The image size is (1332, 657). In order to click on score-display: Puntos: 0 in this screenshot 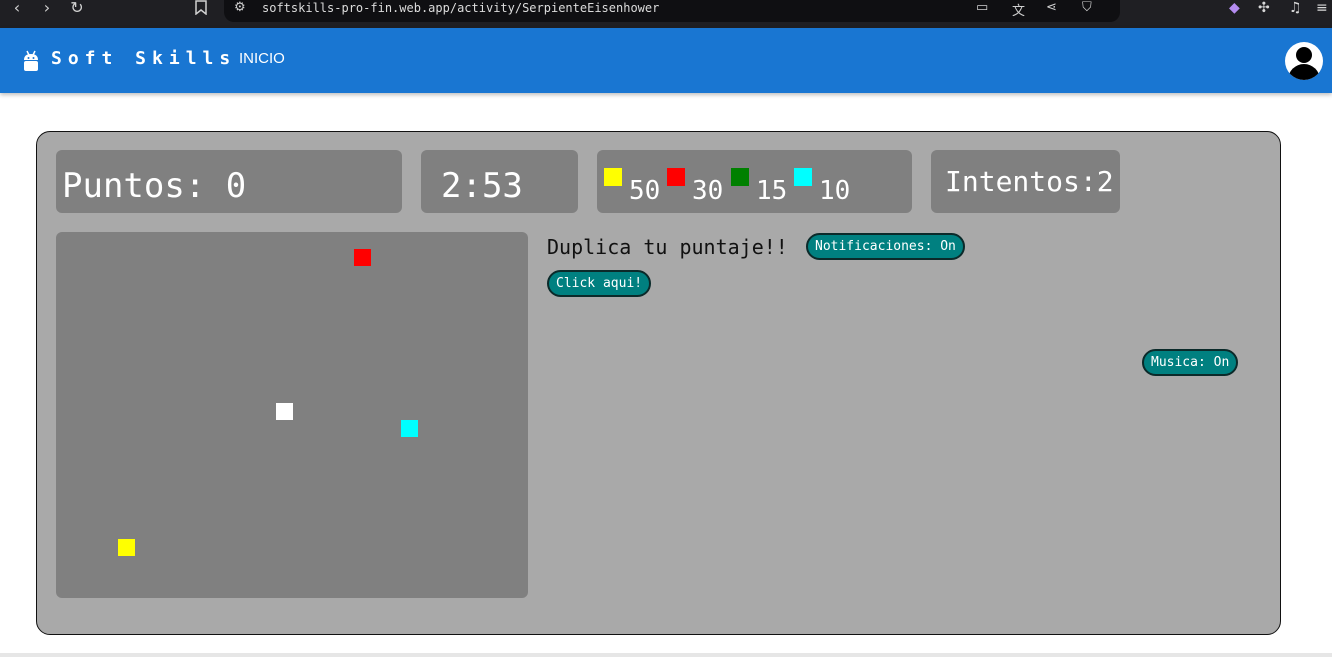, I will do `click(229, 181)`.